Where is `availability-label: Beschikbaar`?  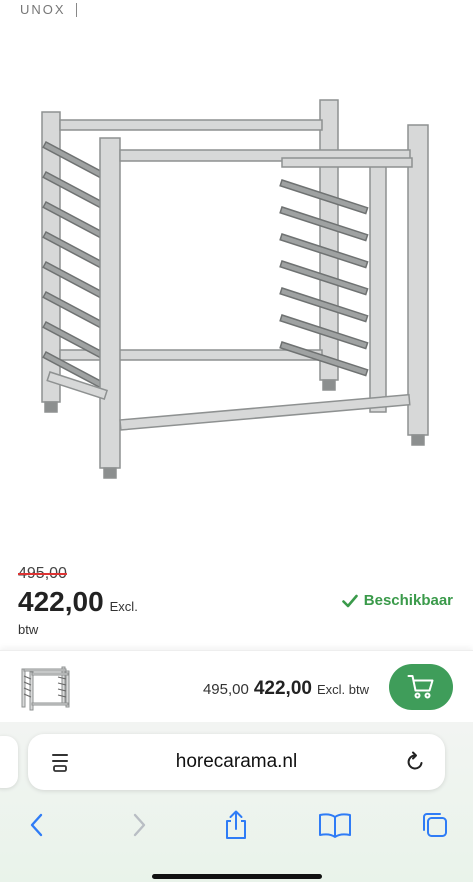
availability-label: Beschikbaar is located at coordinates (408, 600).